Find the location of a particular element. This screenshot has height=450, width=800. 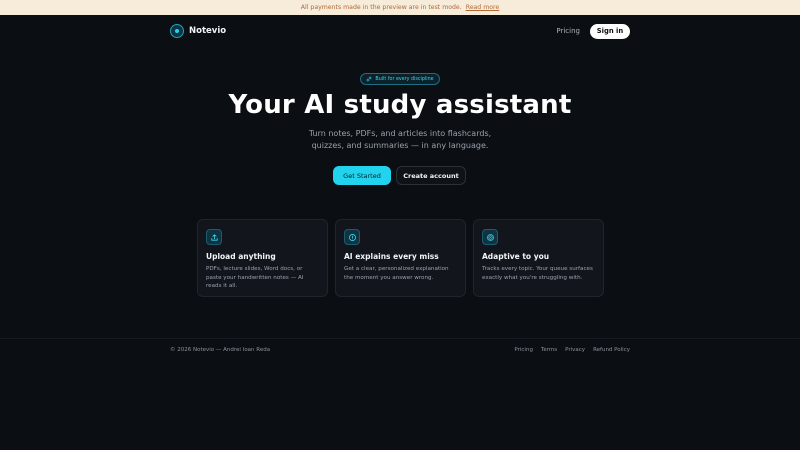

feature-title: AI explains every miss is located at coordinates (391, 256).